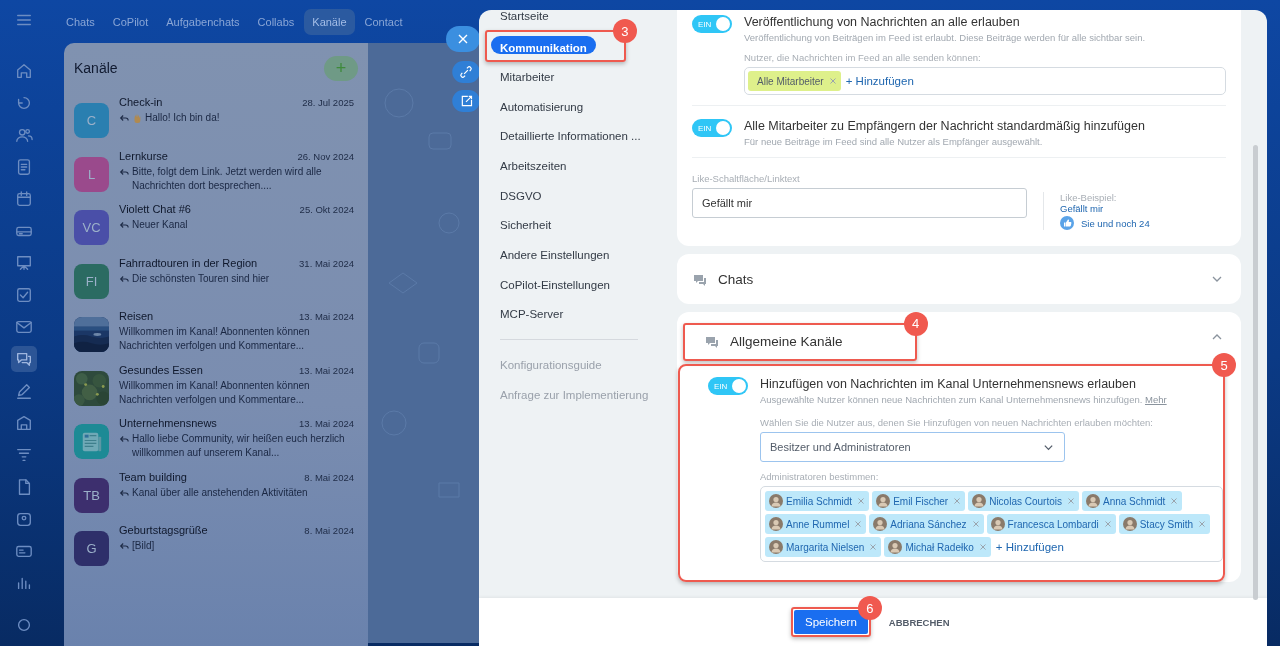  Describe the element at coordinates (794, 81) in the screenshot. I see `user-tag: Alle Mitarbeiter` at that location.